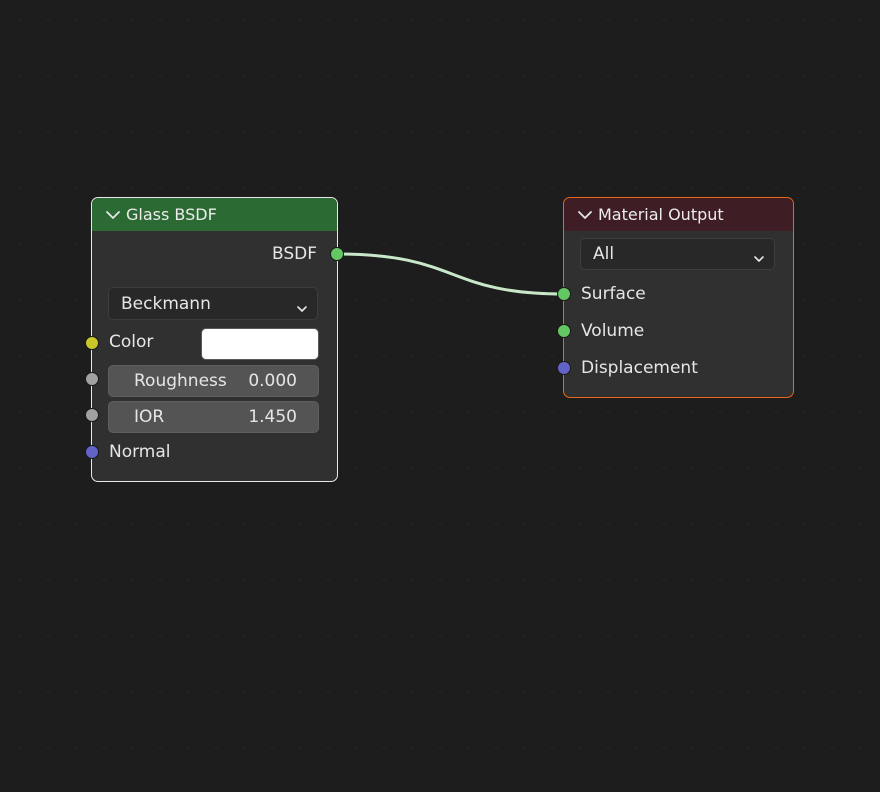 The height and width of the screenshot is (792, 880). What do you see at coordinates (149, 417) in the screenshot?
I see `ior-label: IOR` at bounding box center [149, 417].